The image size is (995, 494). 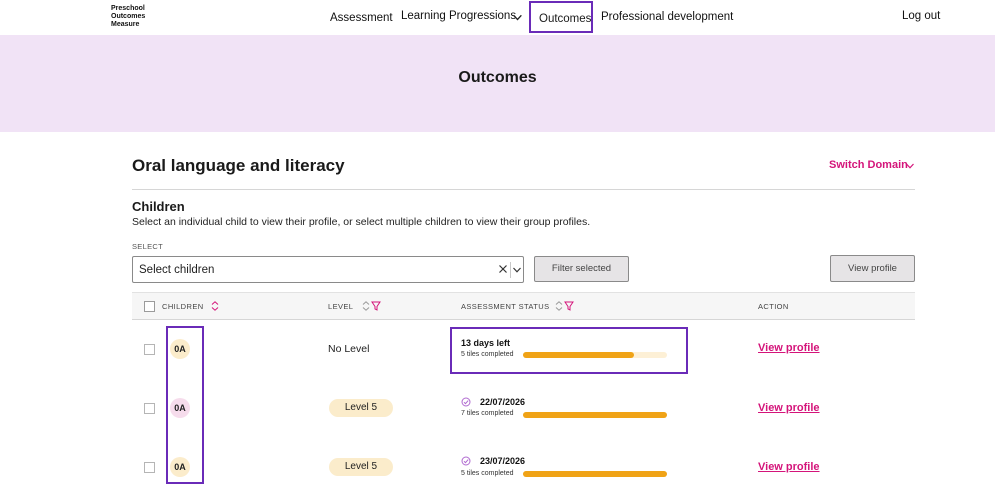 What do you see at coordinates (349, 349) in the screenshot?
I see `level-value: No Level` at bounding box center [349, 349].